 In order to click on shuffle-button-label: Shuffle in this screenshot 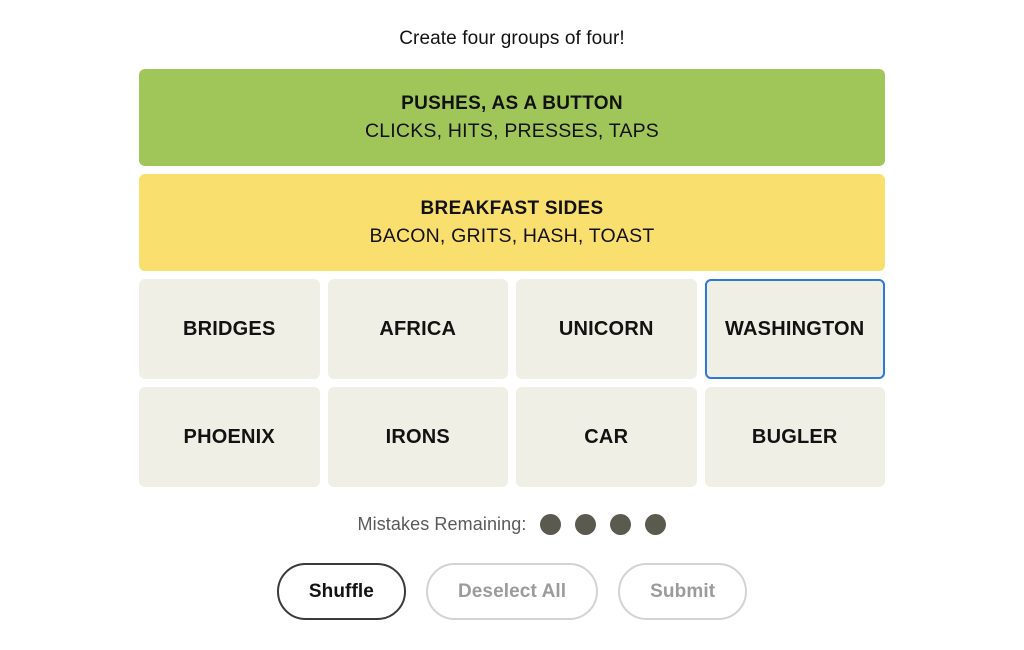, I will do `click(341, 591)`.